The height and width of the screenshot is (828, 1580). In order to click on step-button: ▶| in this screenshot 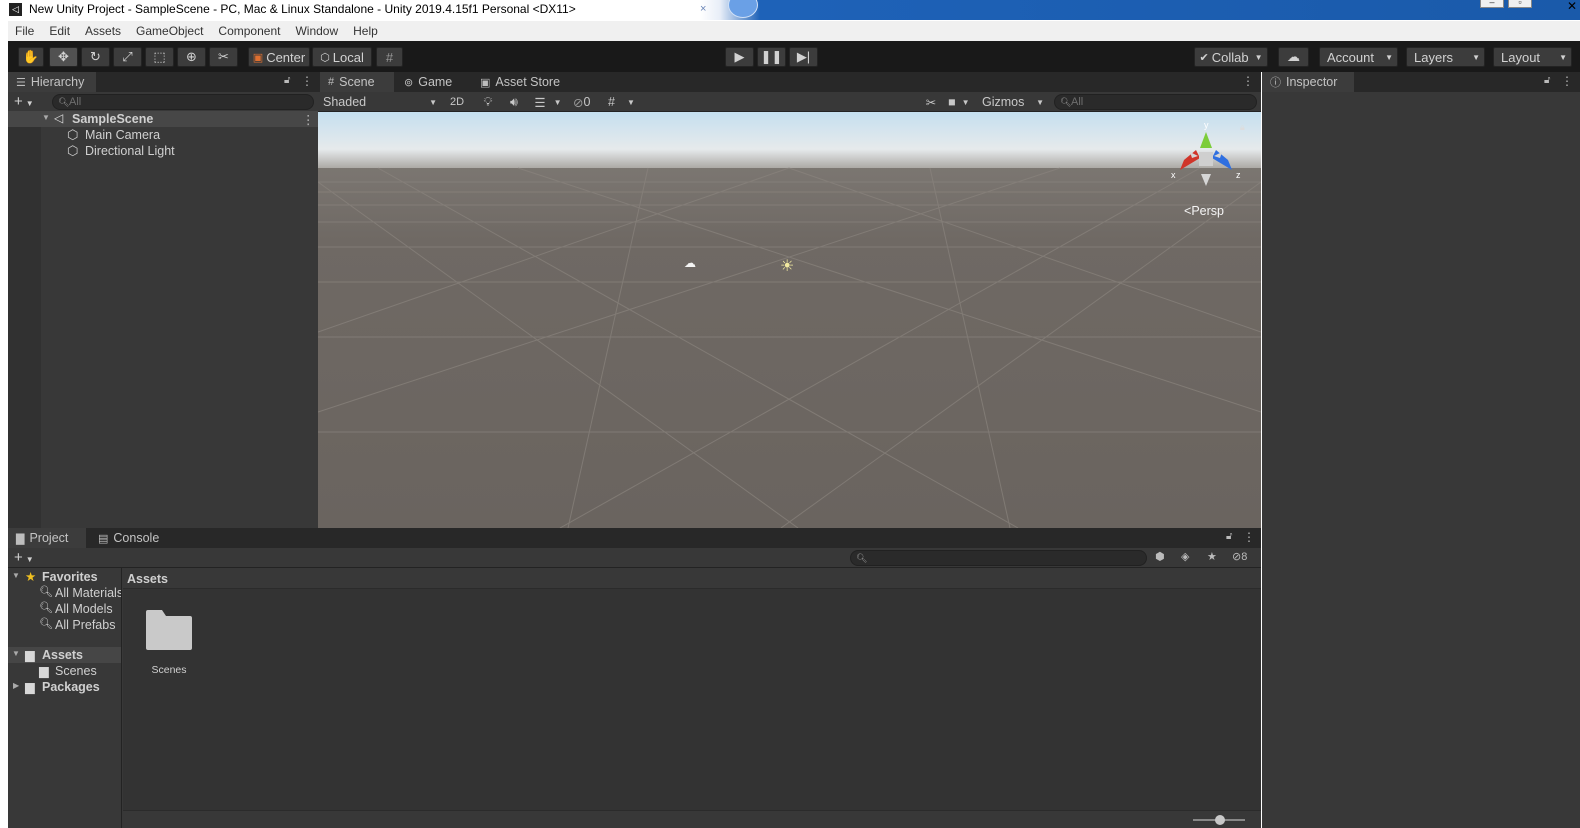, I will do `click(803, 57)`.